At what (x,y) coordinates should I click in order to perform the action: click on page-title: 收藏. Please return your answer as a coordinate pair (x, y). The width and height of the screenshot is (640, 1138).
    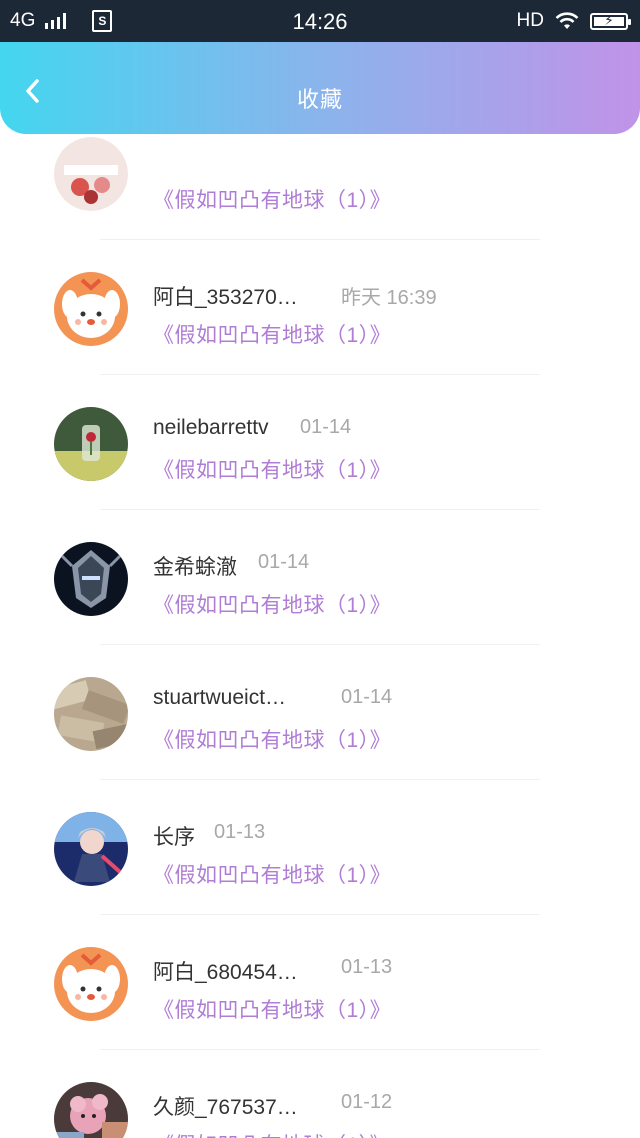
    Looking at the image, I should click on (319, 99).